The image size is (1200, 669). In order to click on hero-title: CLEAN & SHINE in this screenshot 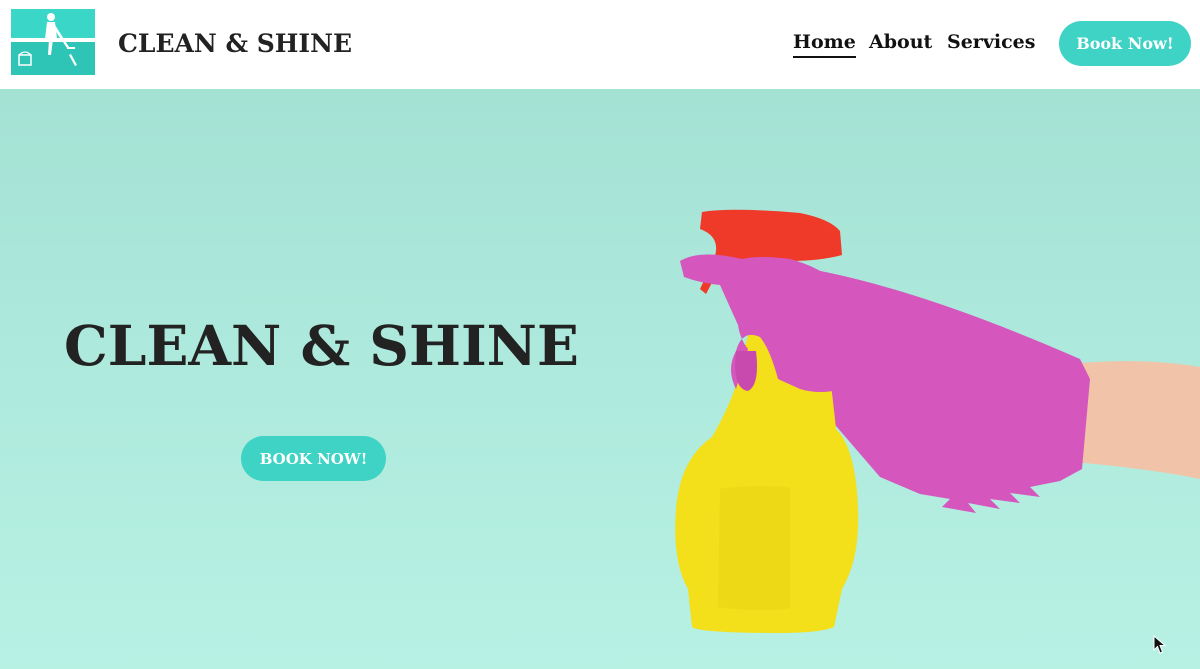, I will do `click(321, 345)`.